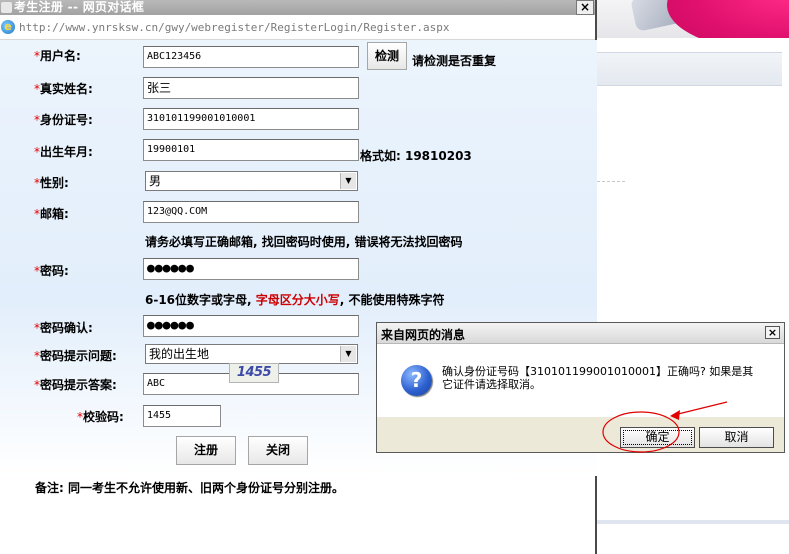  I want to click on birth-input: 19900101, so click(251, 150).